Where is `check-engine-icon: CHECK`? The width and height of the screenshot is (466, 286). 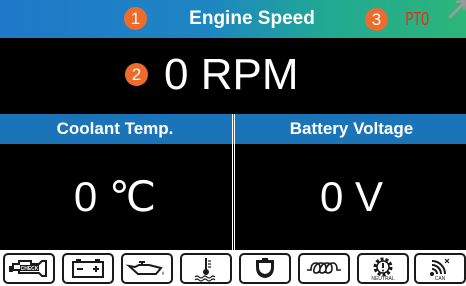 check-engine-icon: CHECK is located at coordinates (28, 268).